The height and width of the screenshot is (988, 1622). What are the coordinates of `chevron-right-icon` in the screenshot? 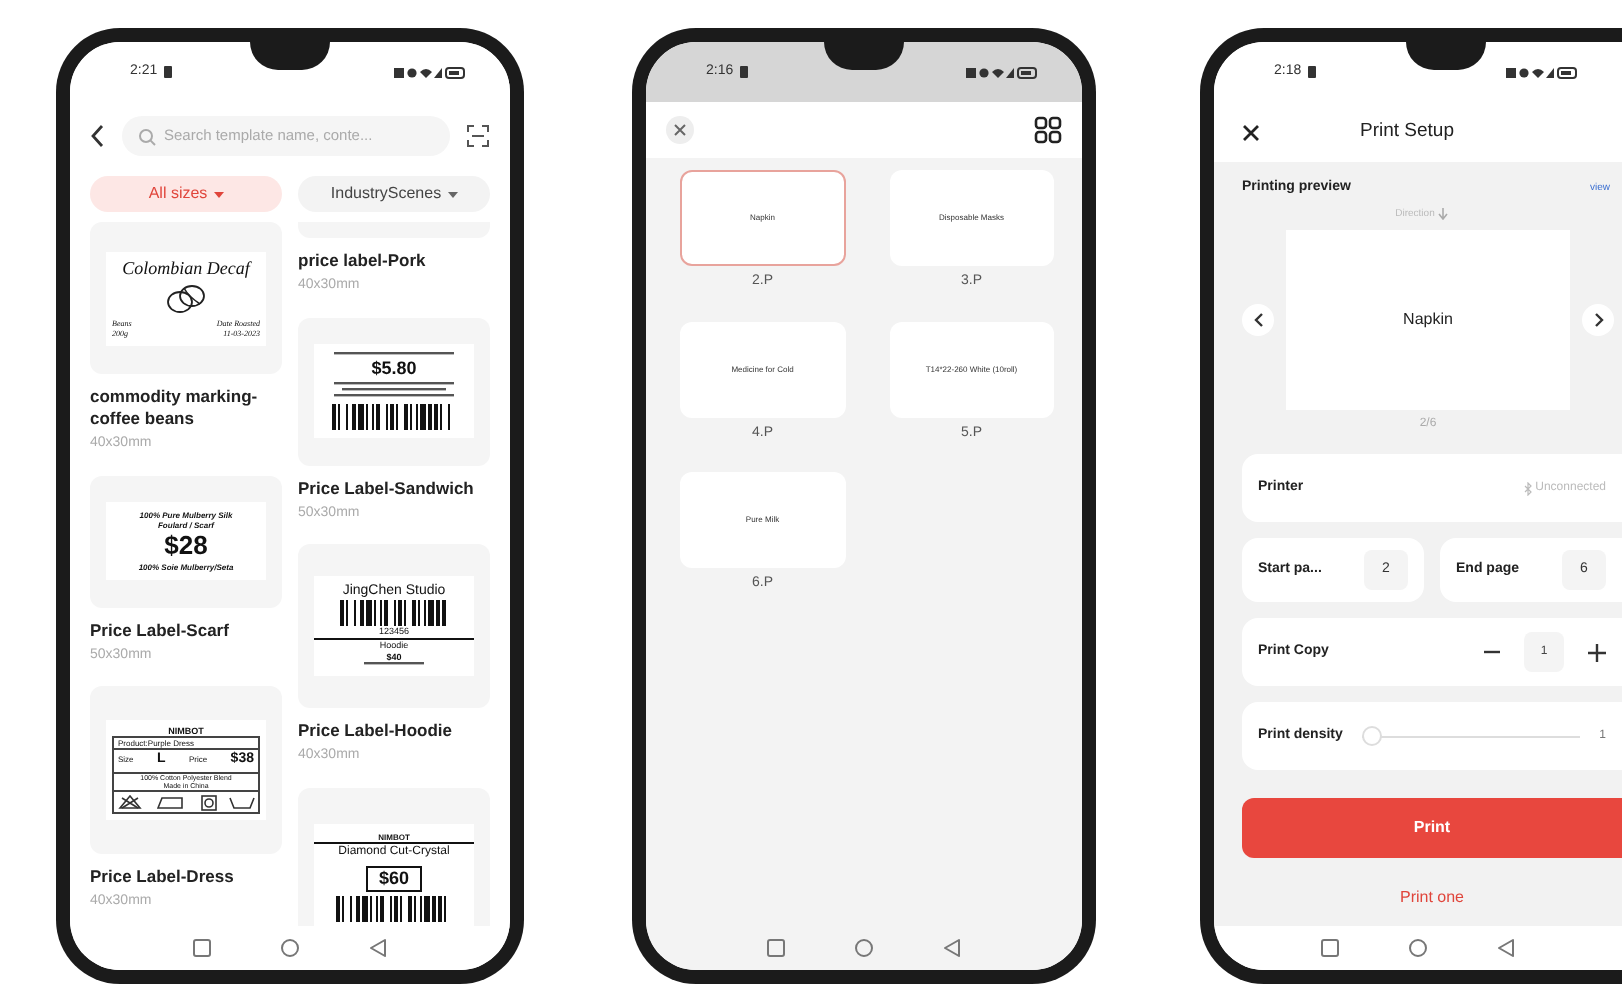 It's located at (1598, 320).